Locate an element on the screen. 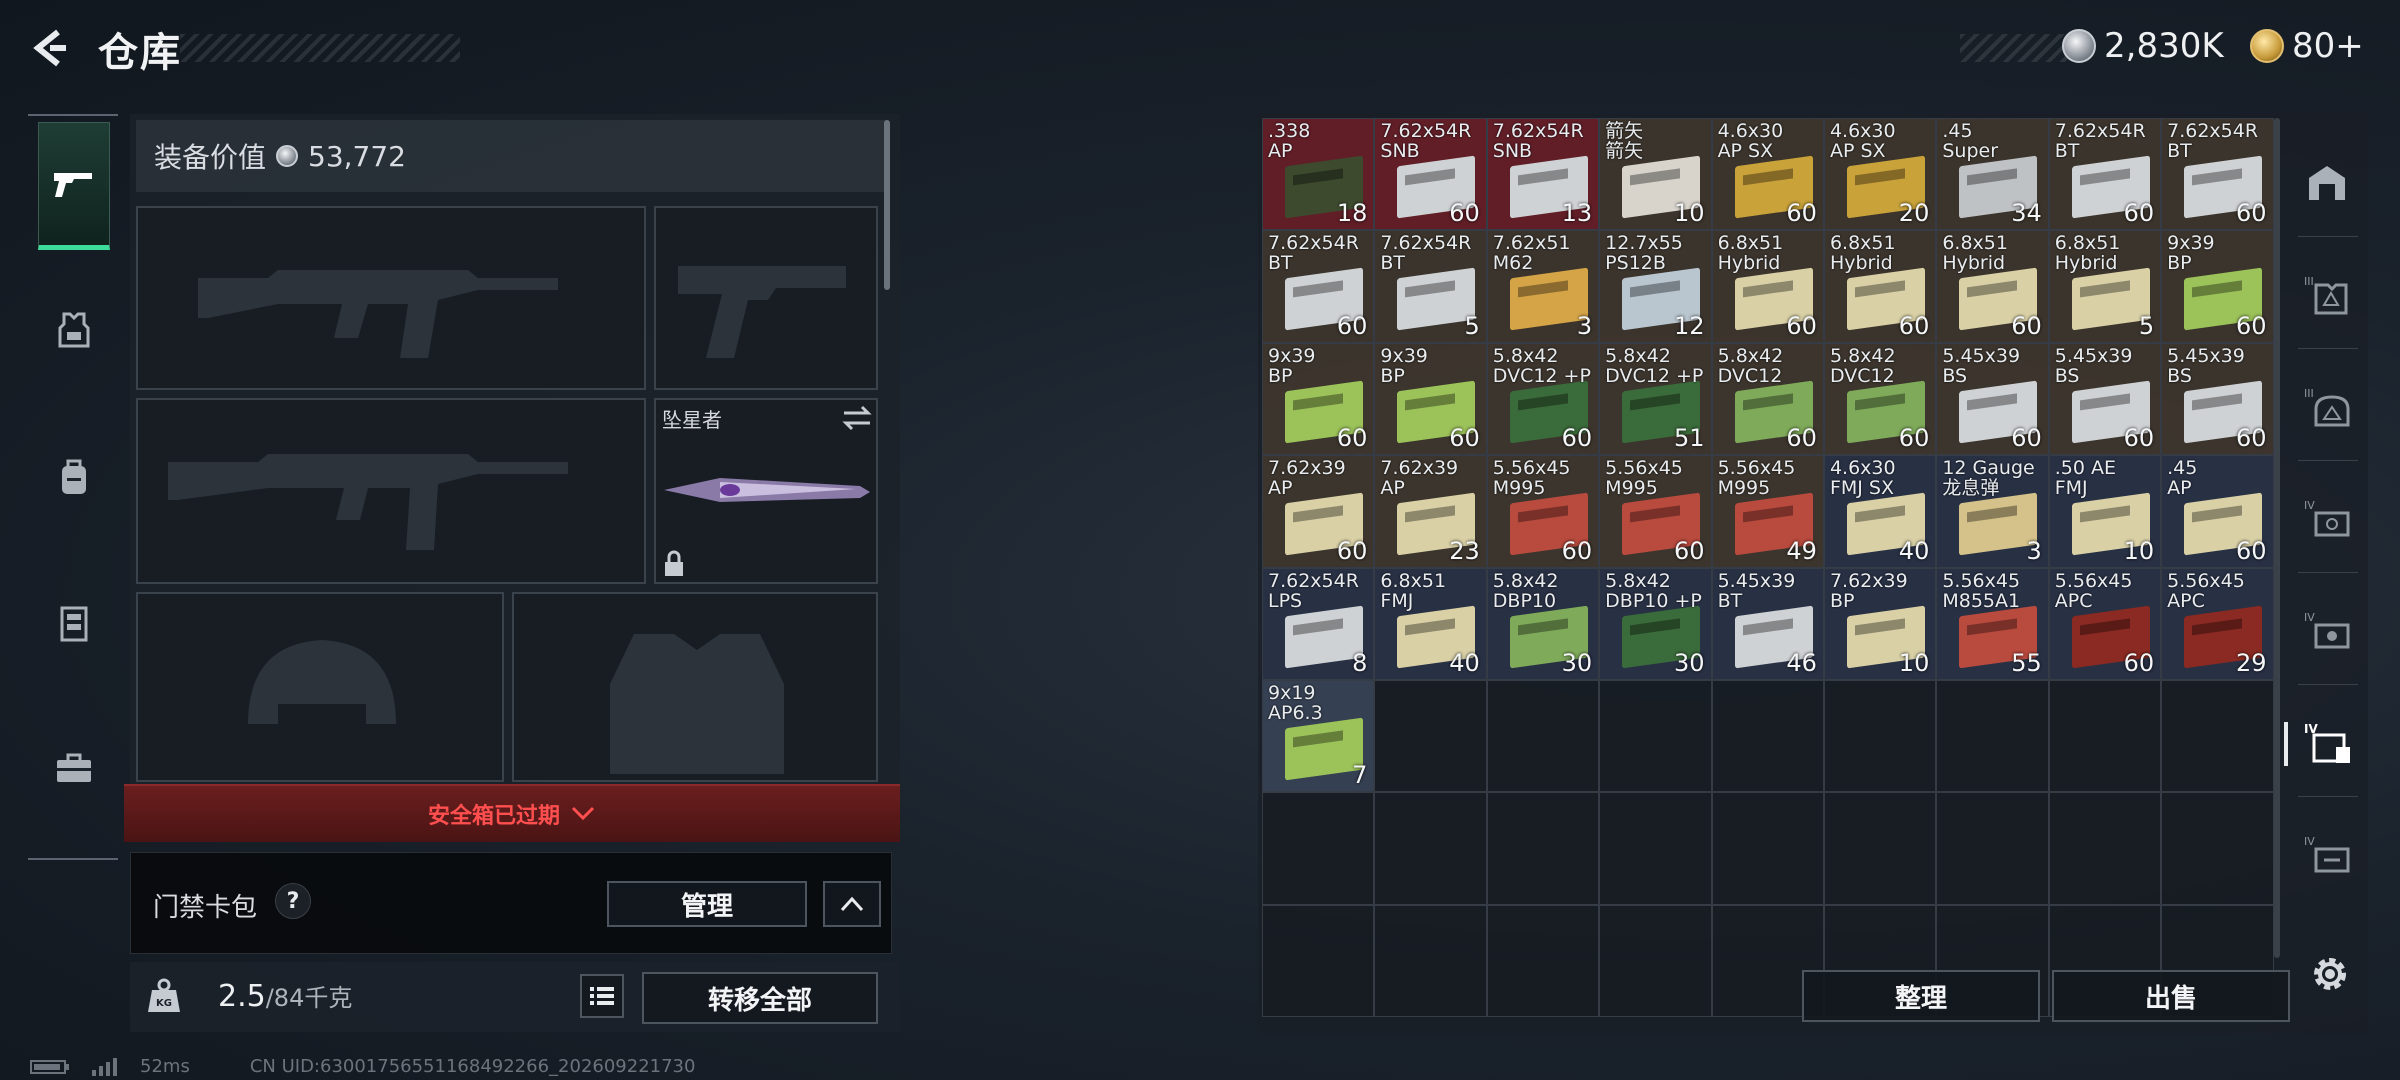 This screenshot has width=2400, height=1080. ammo-item: 7.62x51 M62 3 is located at coordinates (1543, 286).